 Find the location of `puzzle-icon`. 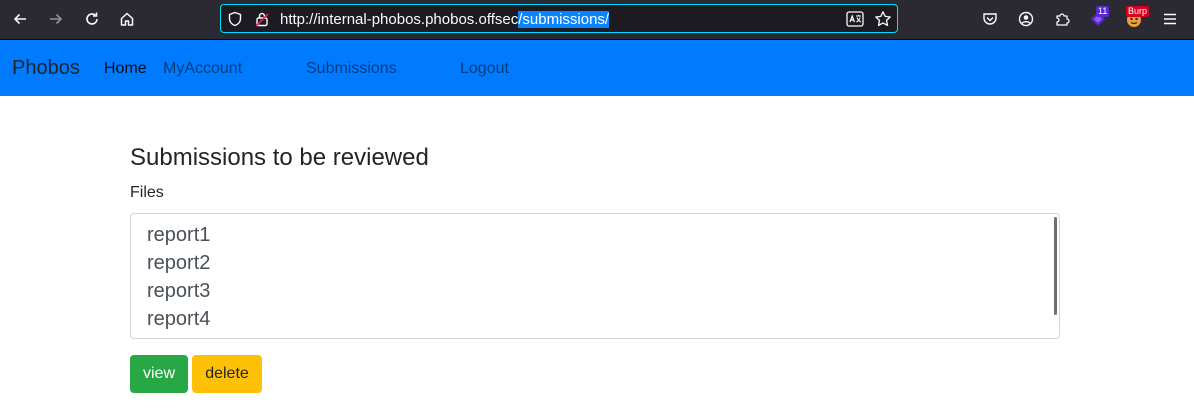

puzzle-icon is located at coordinates (1063, 19).